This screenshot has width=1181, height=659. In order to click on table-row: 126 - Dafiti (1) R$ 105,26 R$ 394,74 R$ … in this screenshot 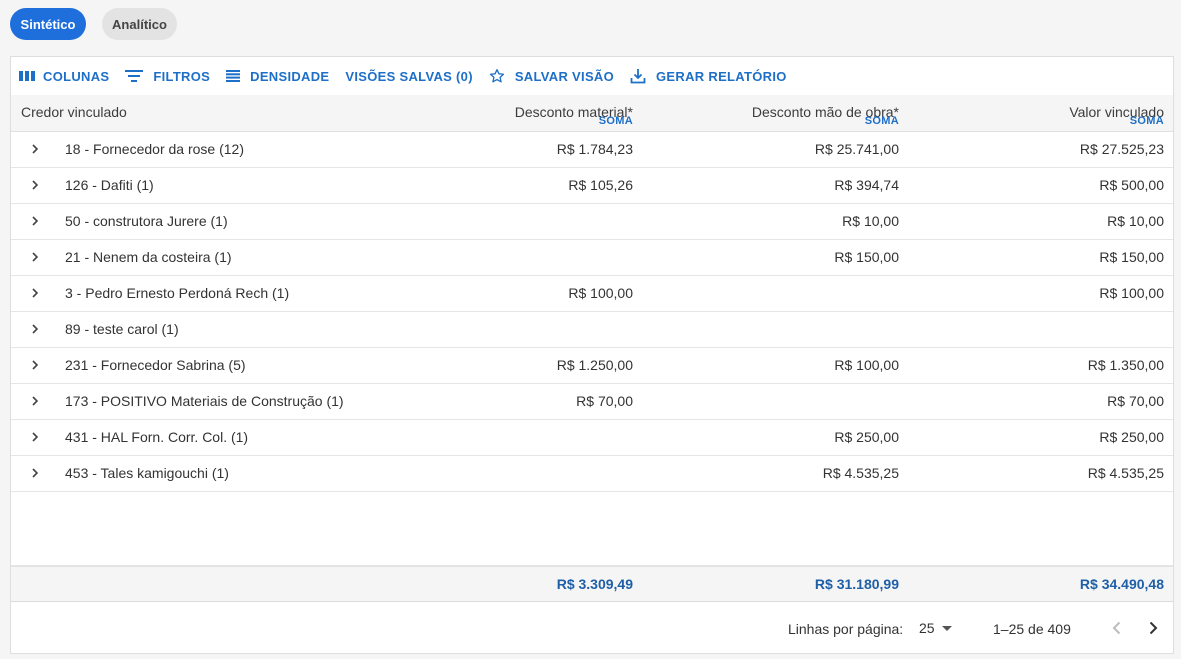, I will do `click(592, 186)`.